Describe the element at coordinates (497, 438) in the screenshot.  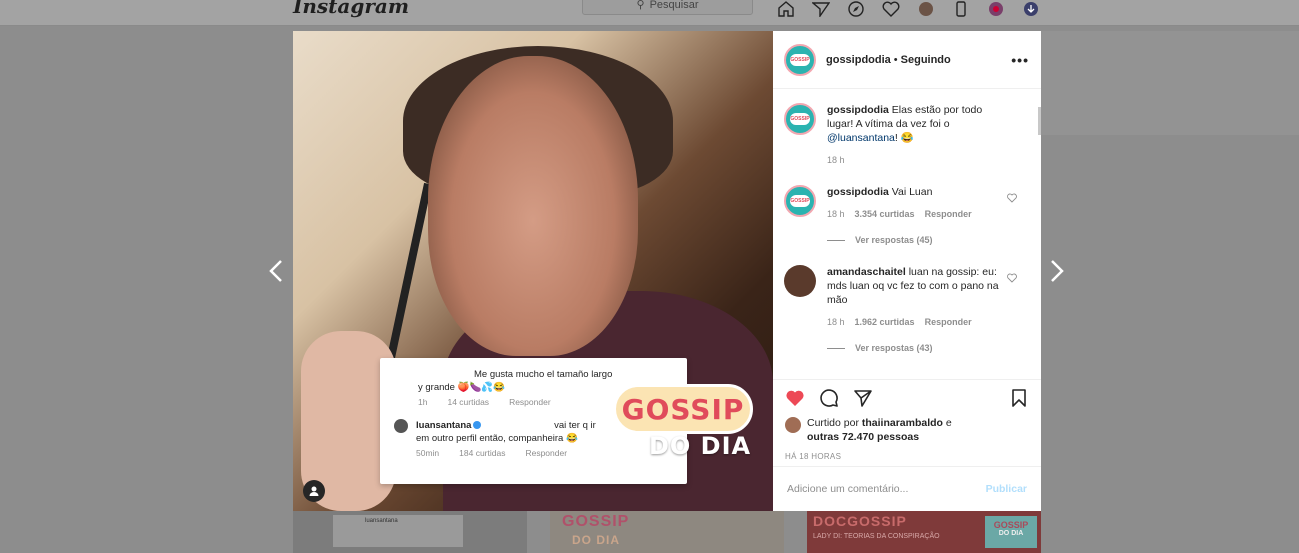
I see `card-reply-text2: em outro perfil então, companheira 😂` at that location.